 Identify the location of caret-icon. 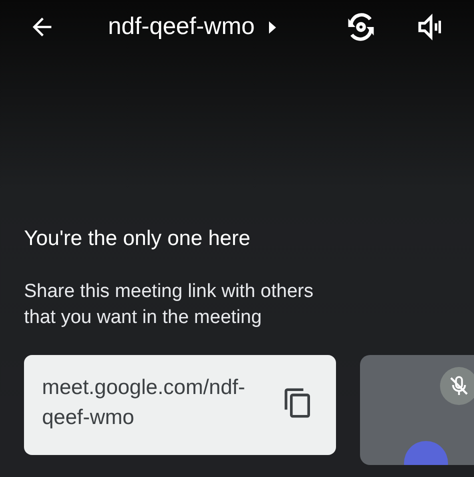
(272, 27).